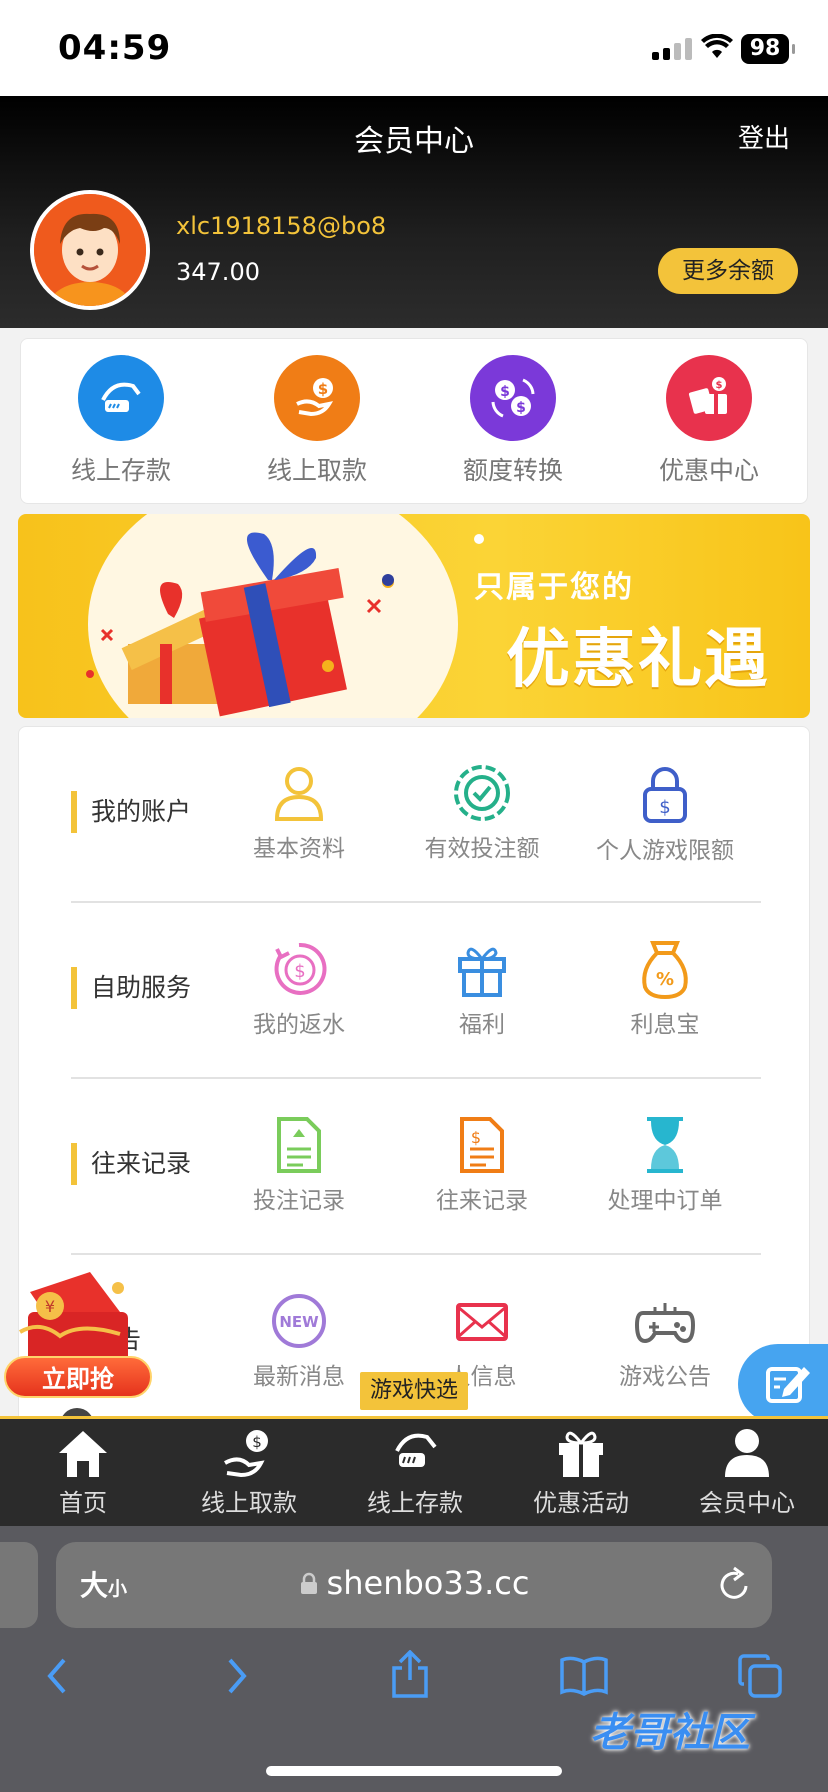 Image resolution: width=828 pixels, height=1792 pixels. What do you see at coordinates (121, 421) in the screenshot?
I see `quick-deposit-button: 线上存款` at bounding box center [121, 421].